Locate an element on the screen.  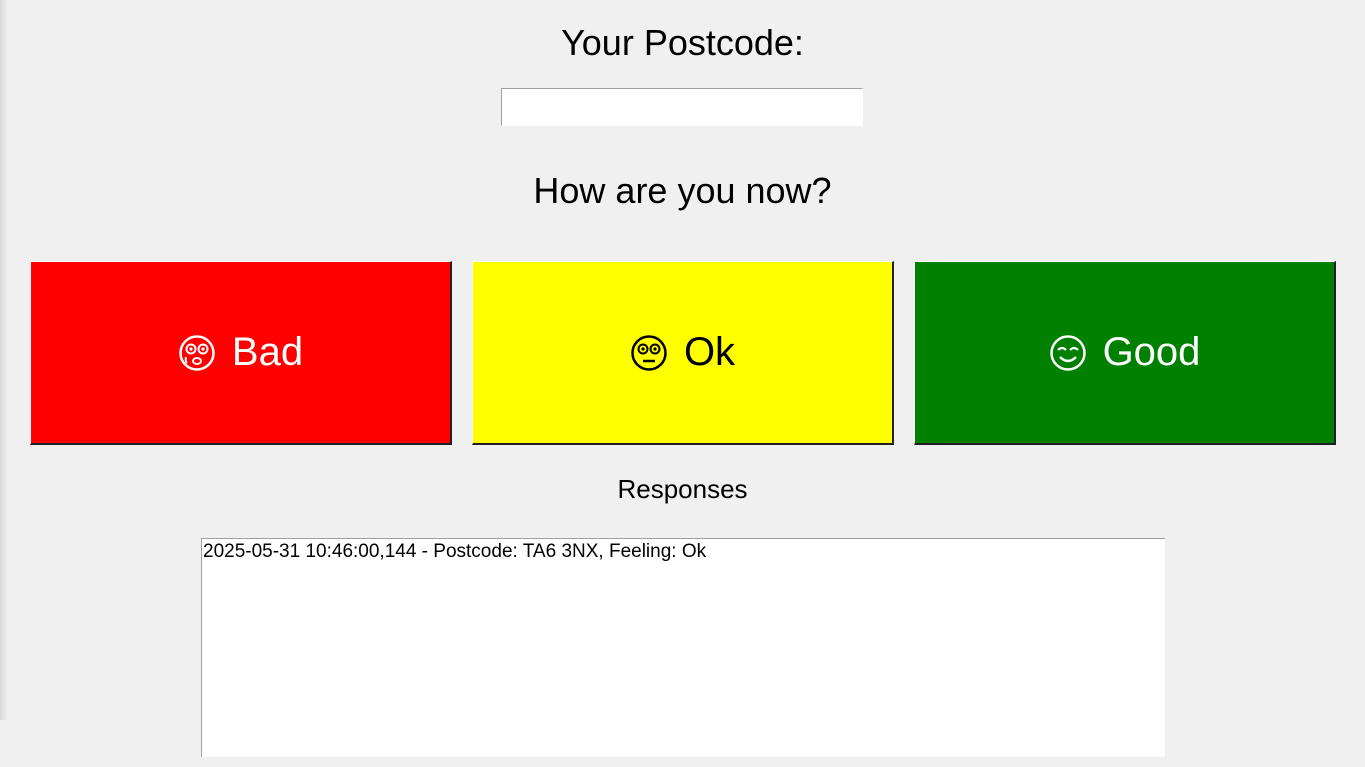
flushed-face-icon is located at coordinates (197, 353).